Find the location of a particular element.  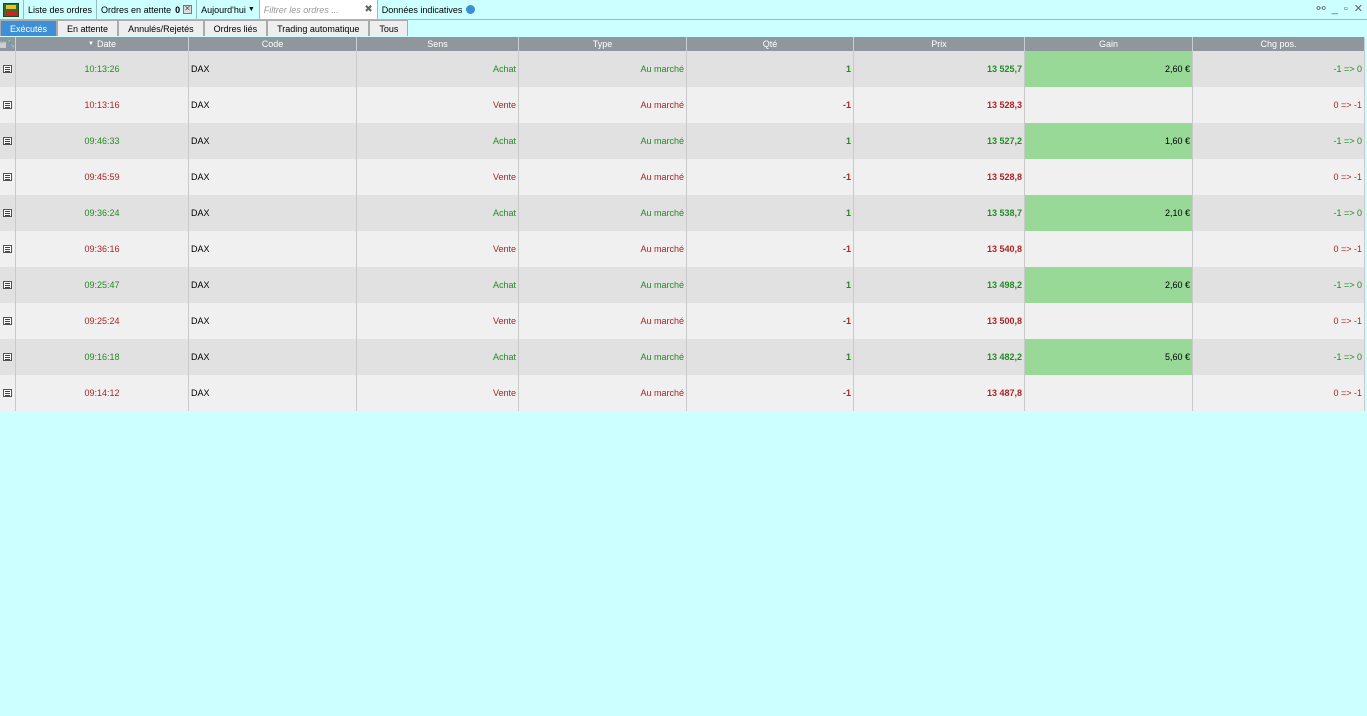

pending-orders-button: Ordres en attente 0 is located at coordinates (147, 9).